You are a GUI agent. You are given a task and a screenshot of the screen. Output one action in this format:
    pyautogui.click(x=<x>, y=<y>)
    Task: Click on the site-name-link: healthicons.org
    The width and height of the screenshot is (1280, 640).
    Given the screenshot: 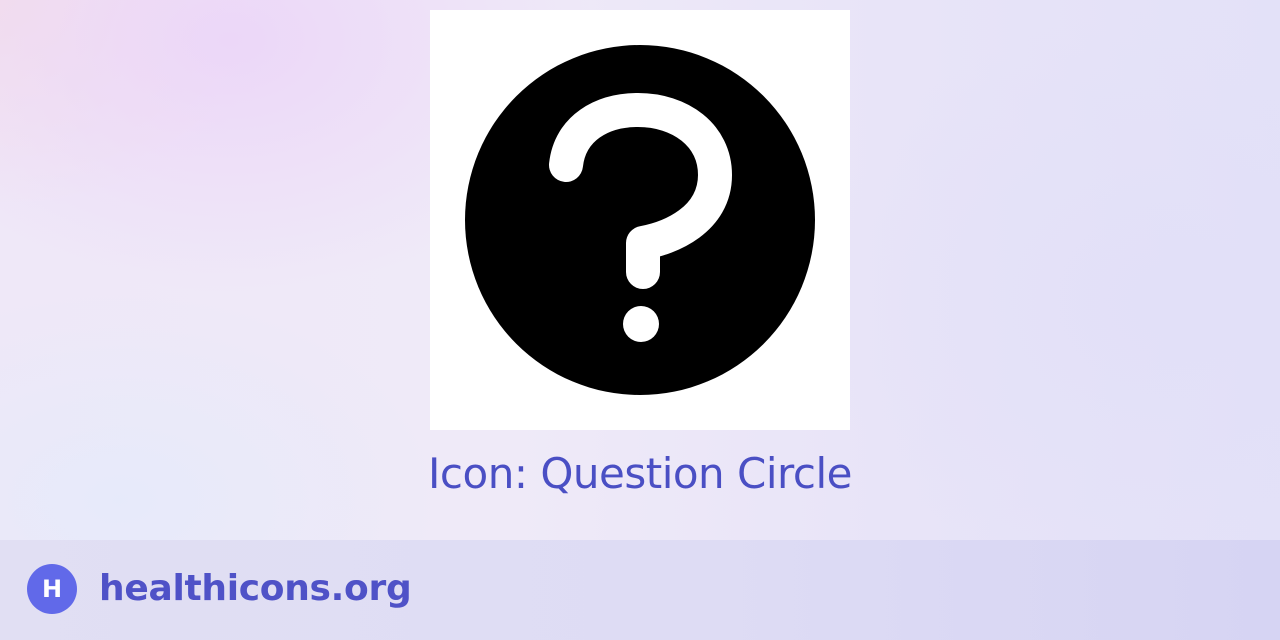 What is the action you would take?
    pyautogui.click(x=255, y=589)
    